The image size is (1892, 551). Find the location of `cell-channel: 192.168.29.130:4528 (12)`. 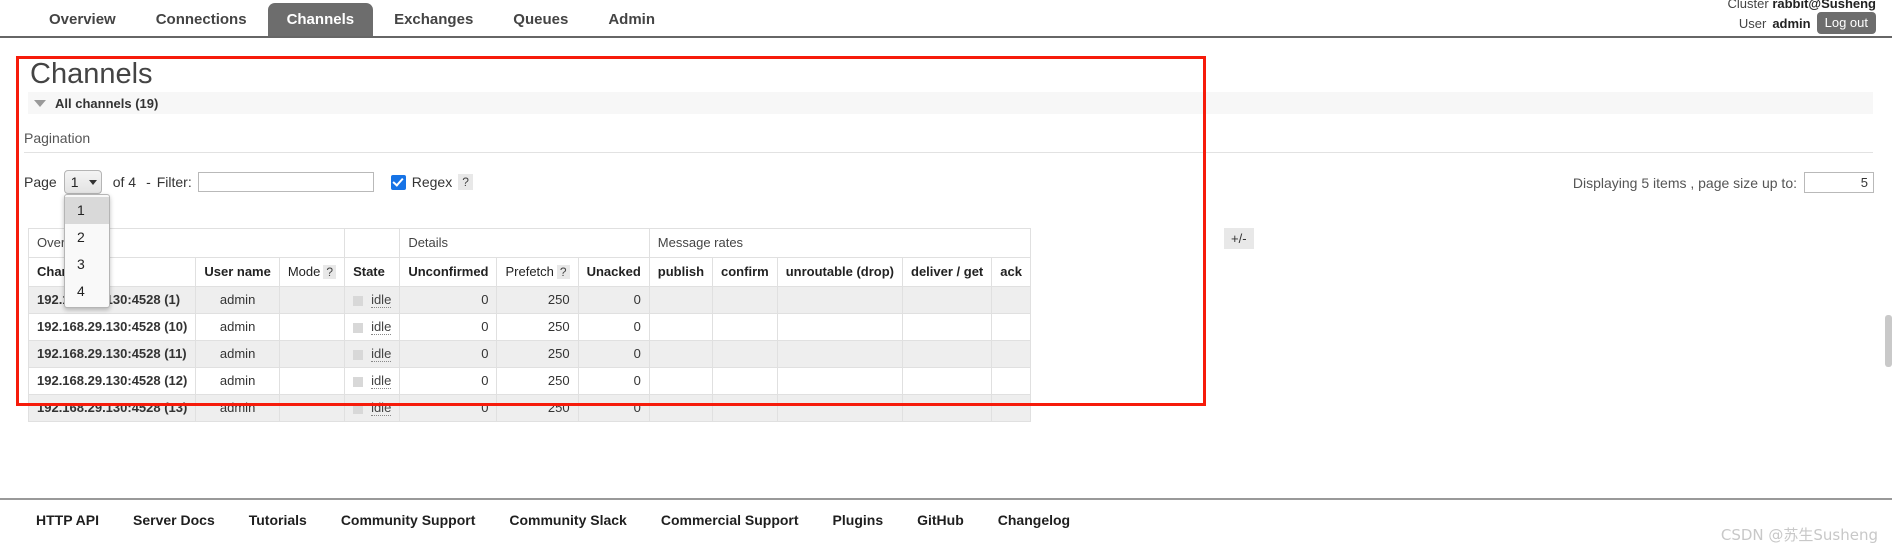

cell-channel: 192.168.29.130:4528 (12) is located at coordinates (112, 381).